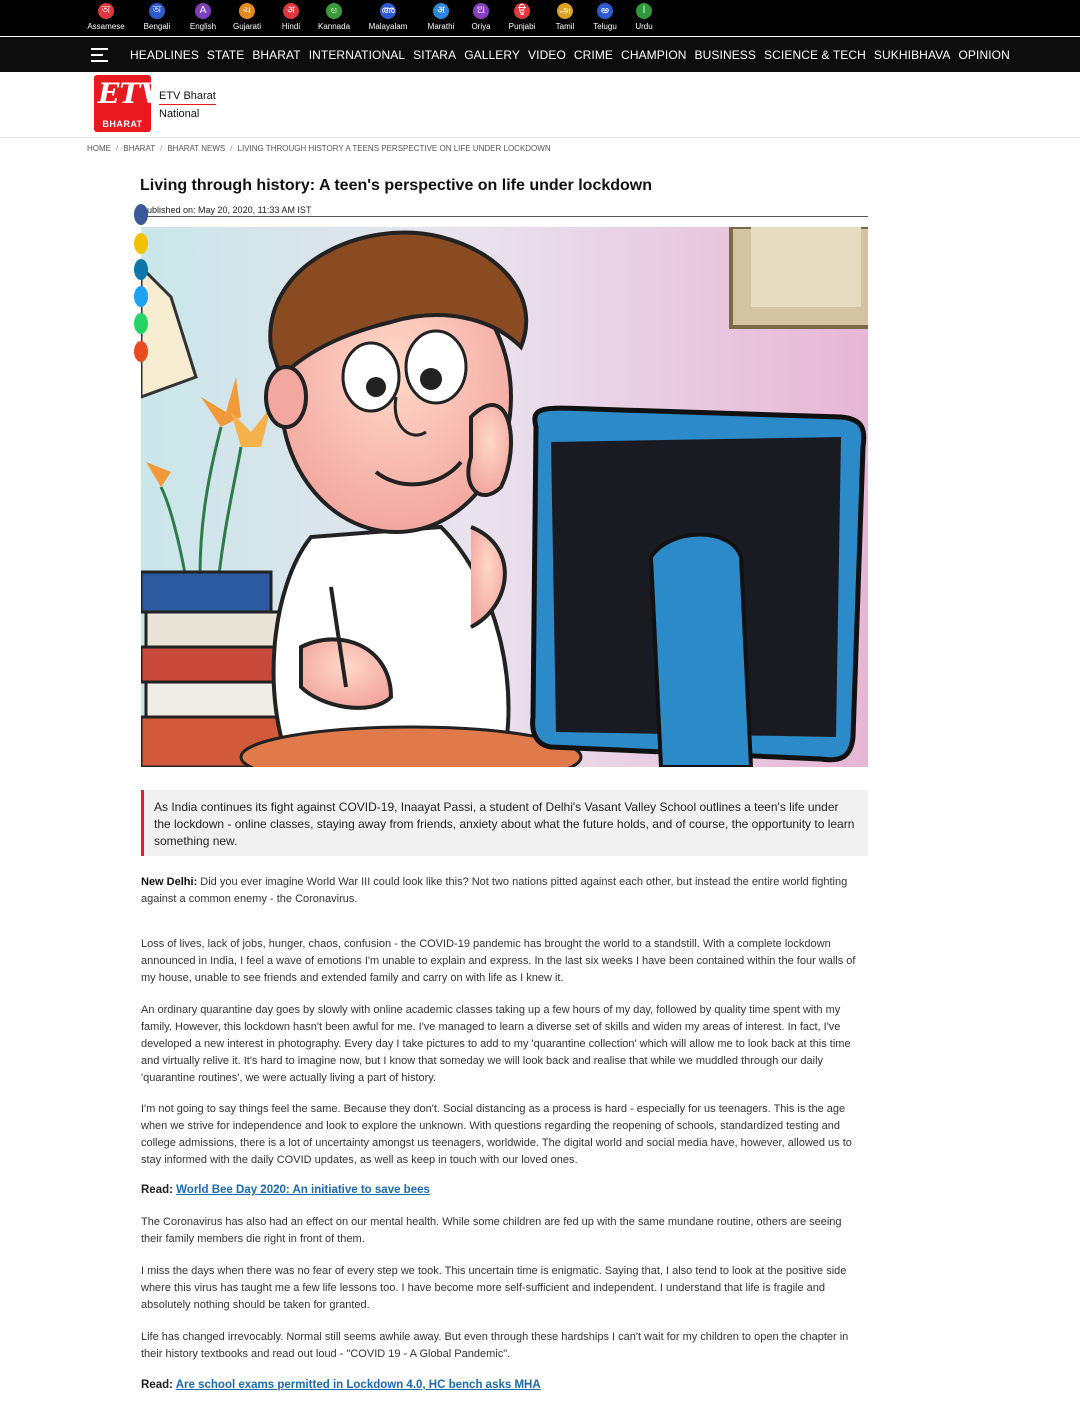 The image size is (1080, 1428). Describe the element at coordinates (388, 11) in the screenshot. I see `language-malayalam-icon: അ` at that location.